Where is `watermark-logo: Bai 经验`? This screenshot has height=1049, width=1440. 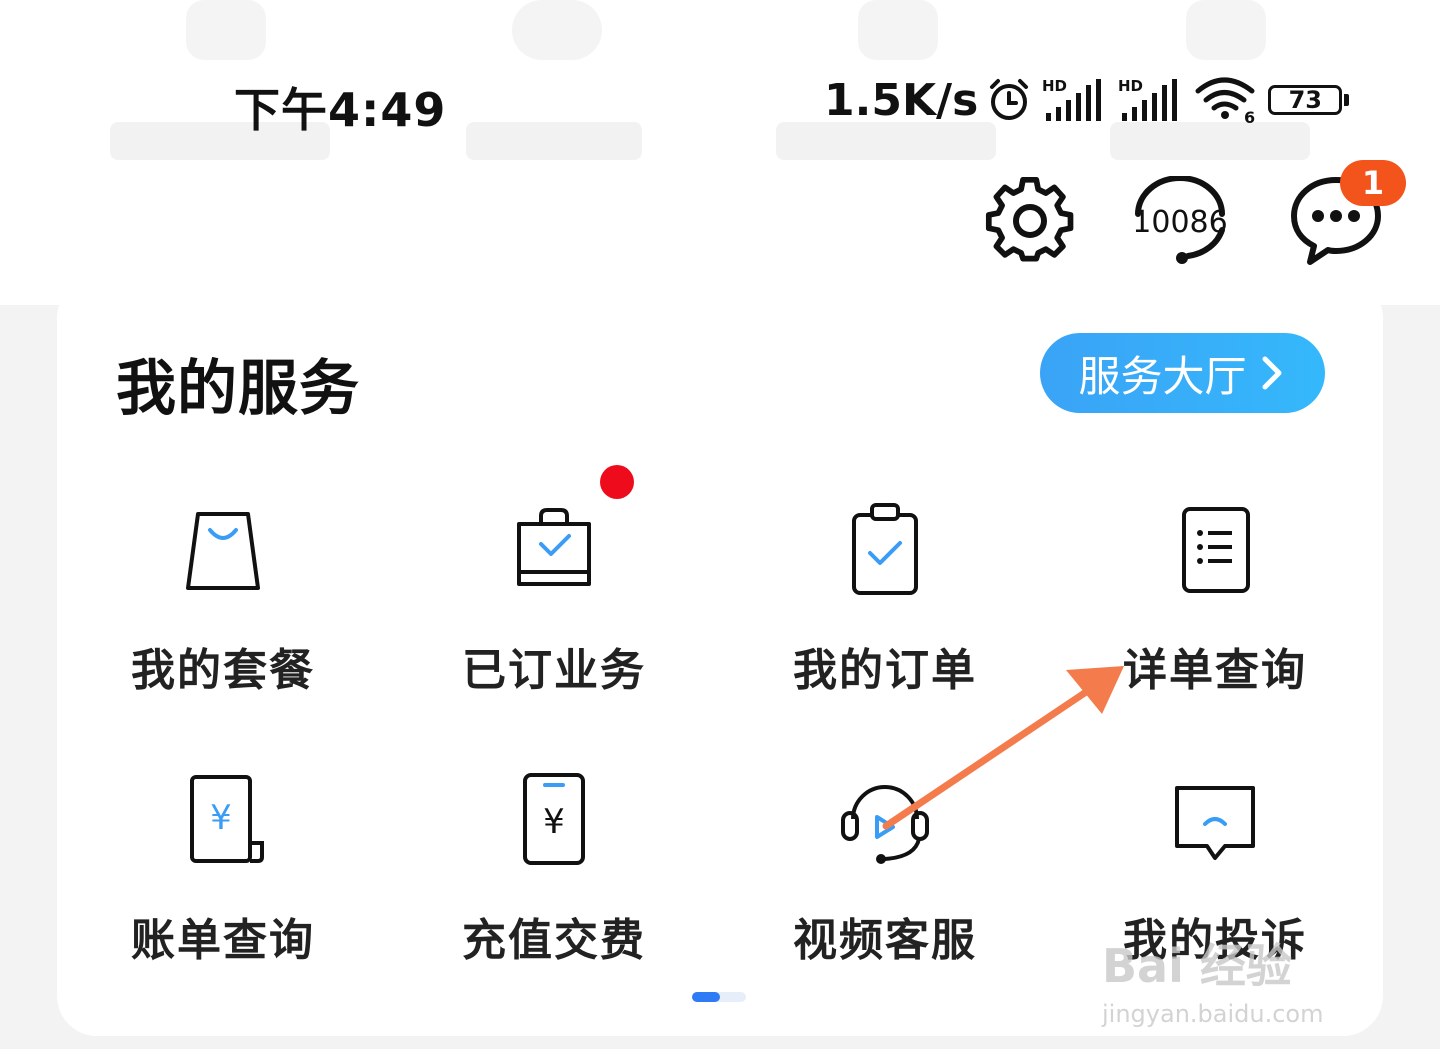
watermark-logo: Bai 经验 is located at coordinates (1197, 966).